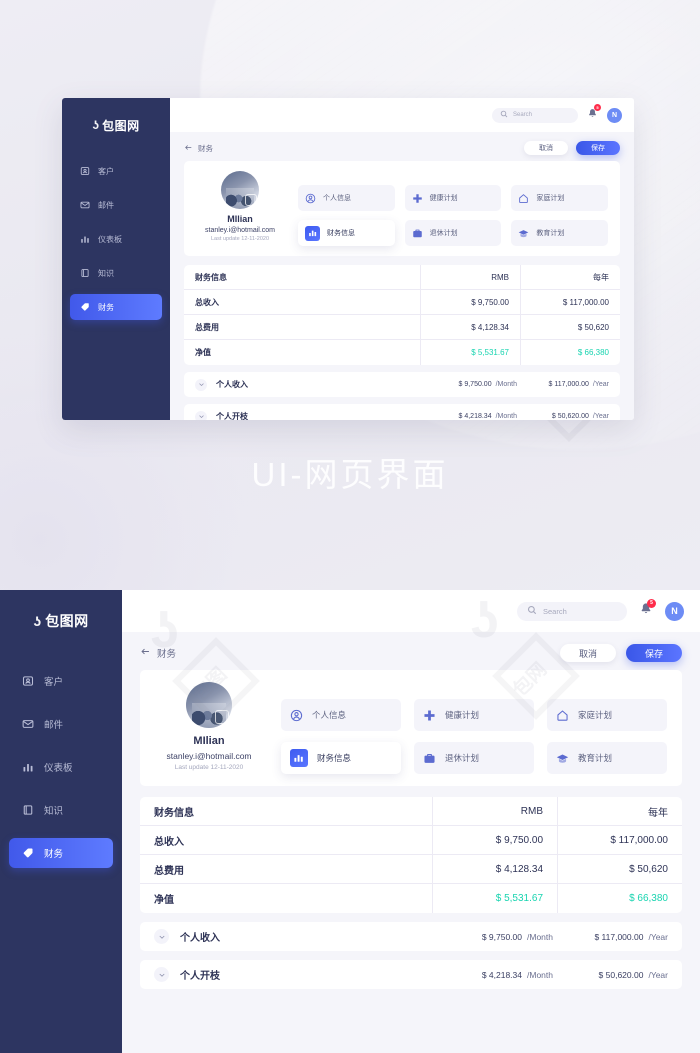 Image resolution: width=700 pixels, height=1053 pixels. I want to click on expandable-month-value: $ 9,750.00 /Month, so click(471, 384).